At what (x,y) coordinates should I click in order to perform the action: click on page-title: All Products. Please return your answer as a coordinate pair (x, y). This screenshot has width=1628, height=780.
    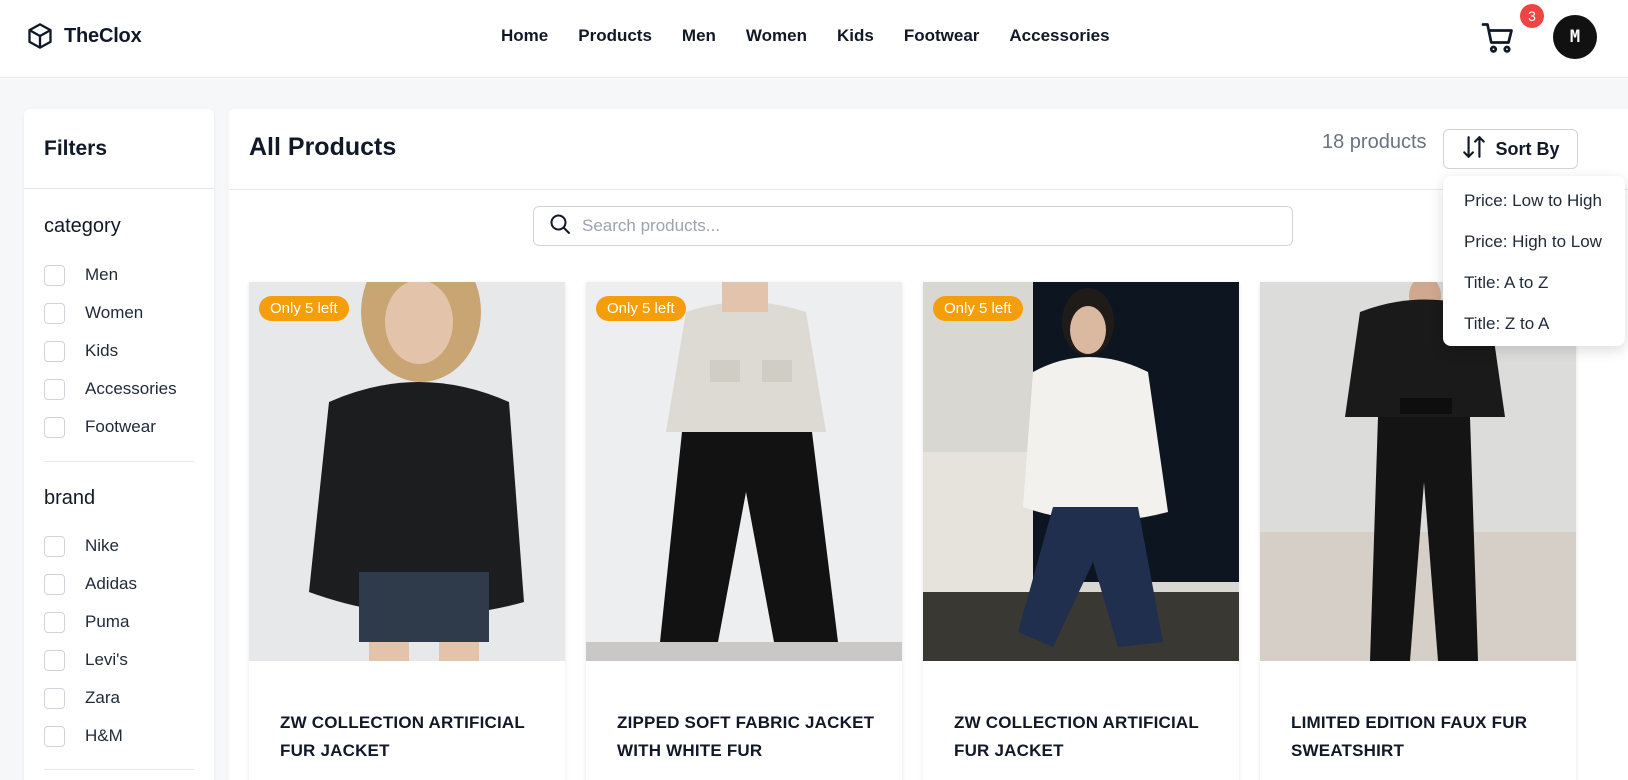
    Looking at the image, I should click on (323, 147).